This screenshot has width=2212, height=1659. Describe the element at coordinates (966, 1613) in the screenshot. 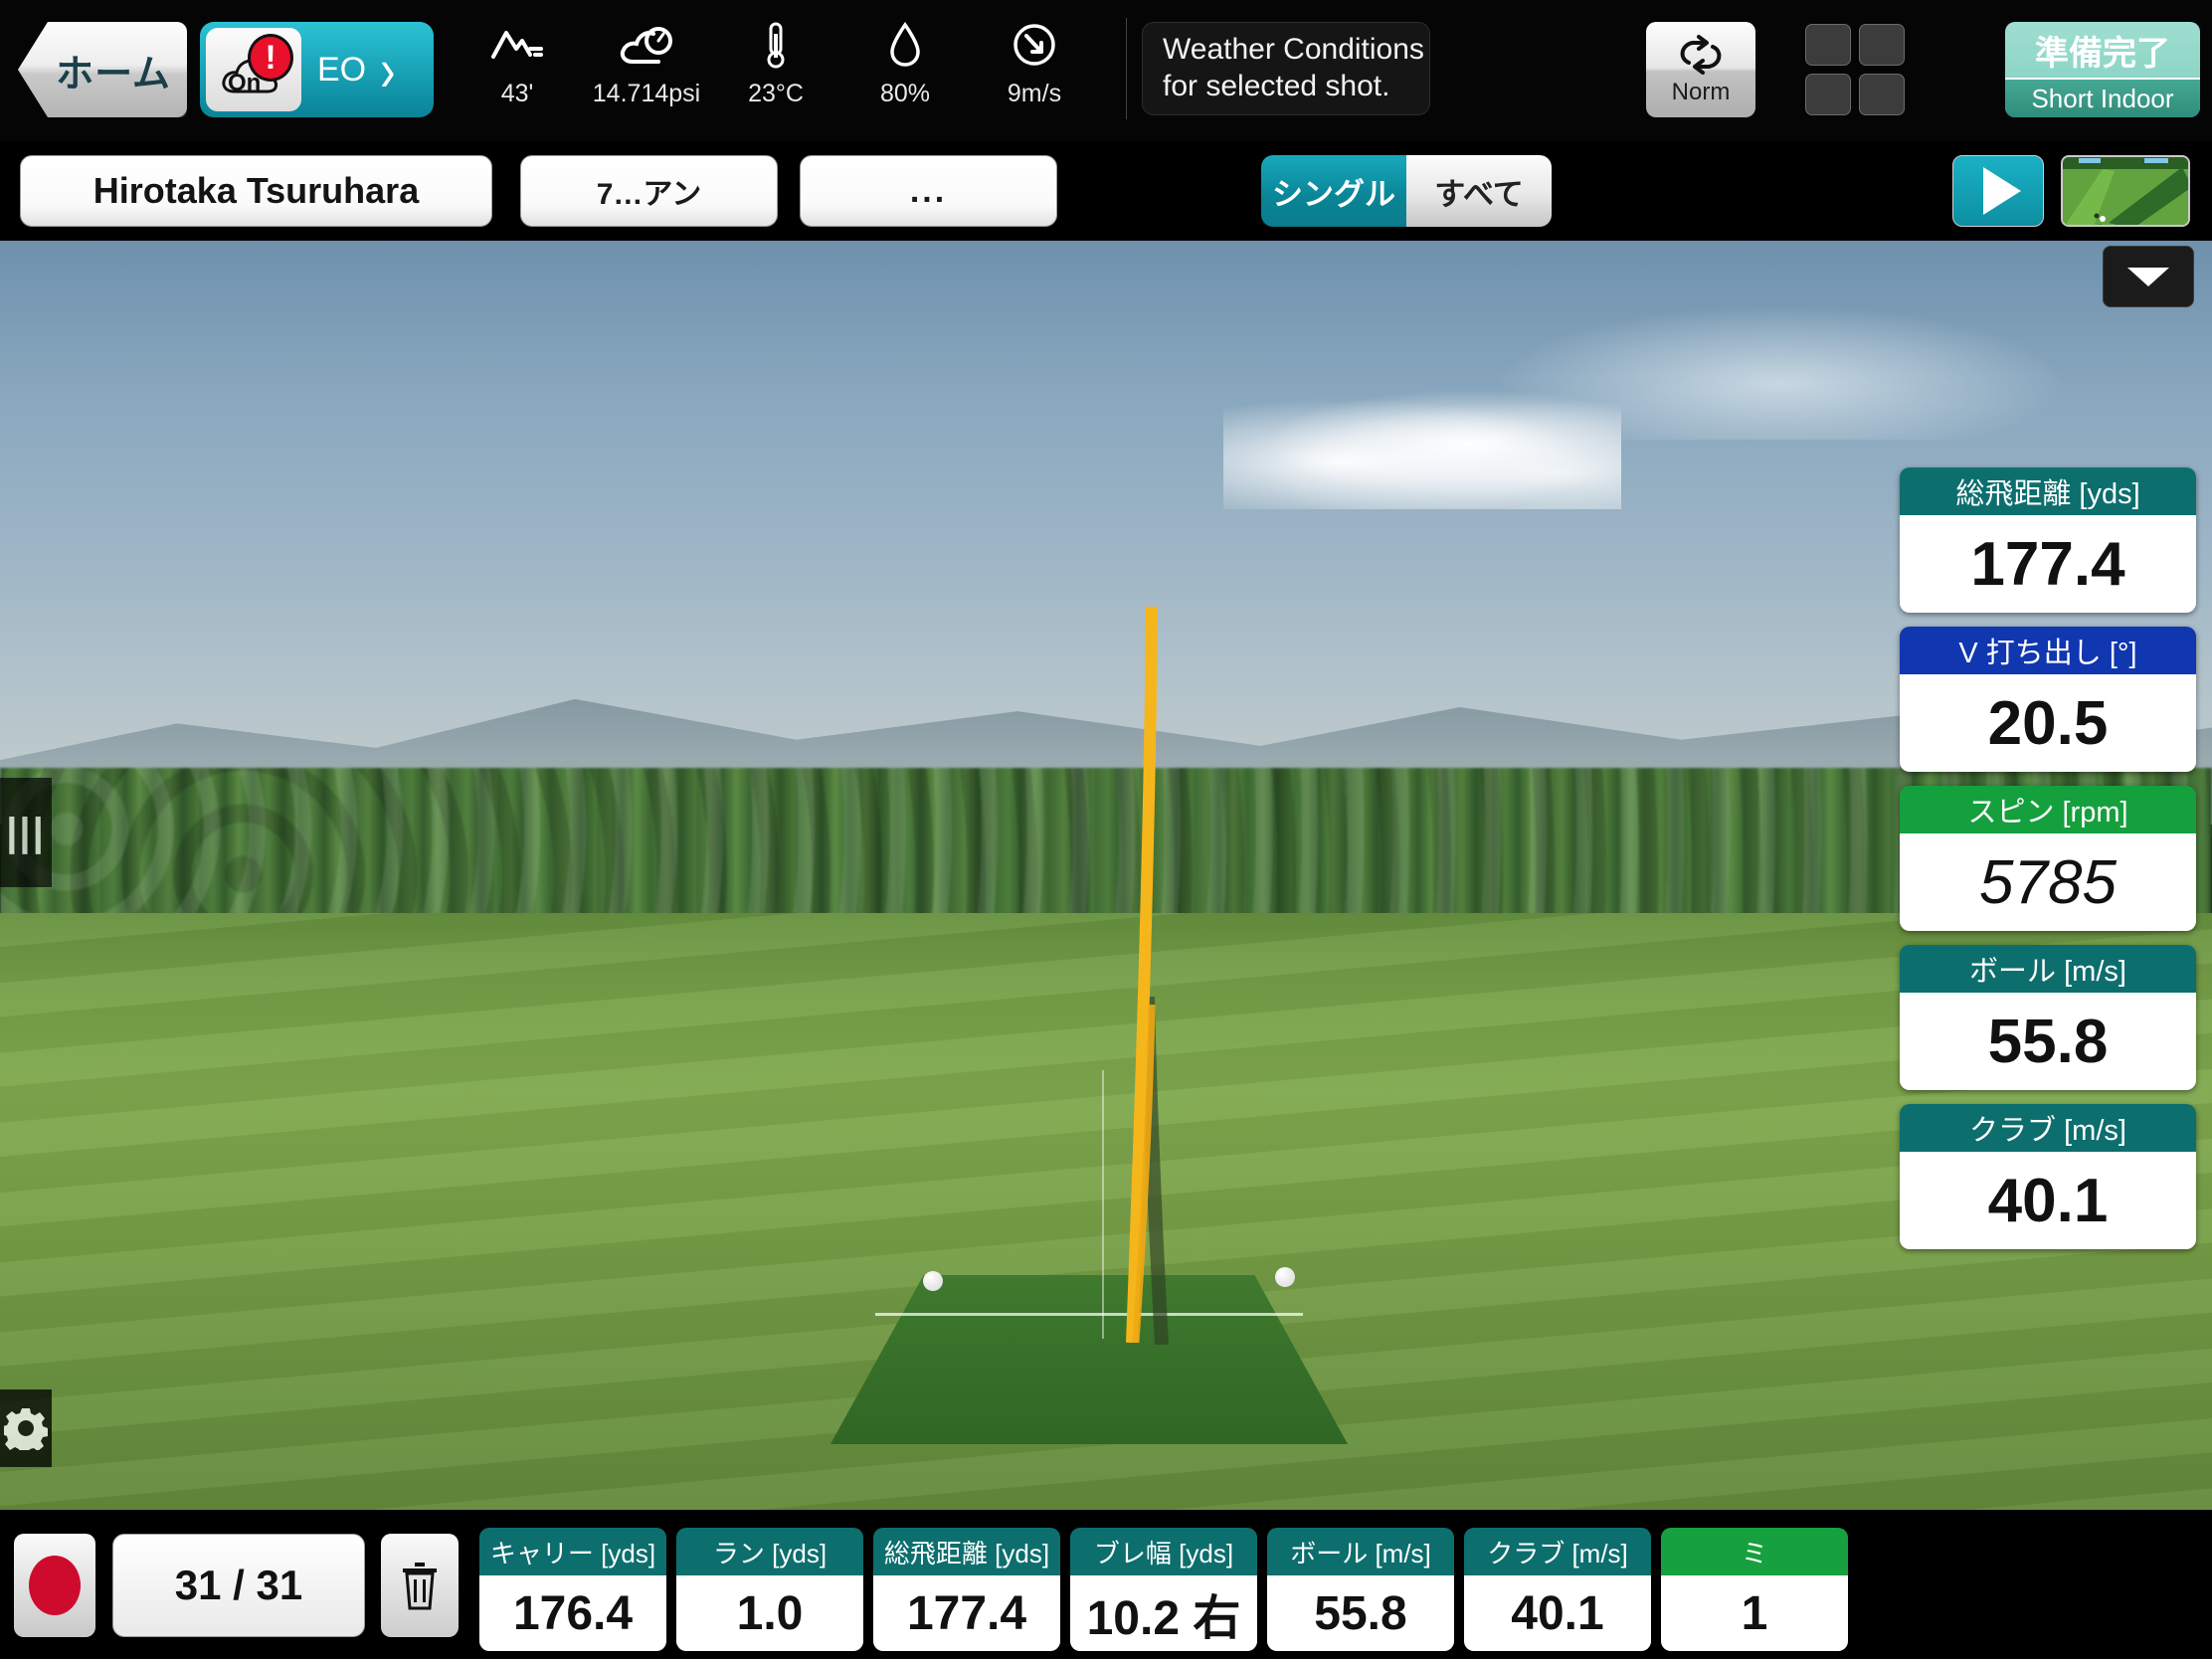

I see `stat-value: 177.4` at that location.